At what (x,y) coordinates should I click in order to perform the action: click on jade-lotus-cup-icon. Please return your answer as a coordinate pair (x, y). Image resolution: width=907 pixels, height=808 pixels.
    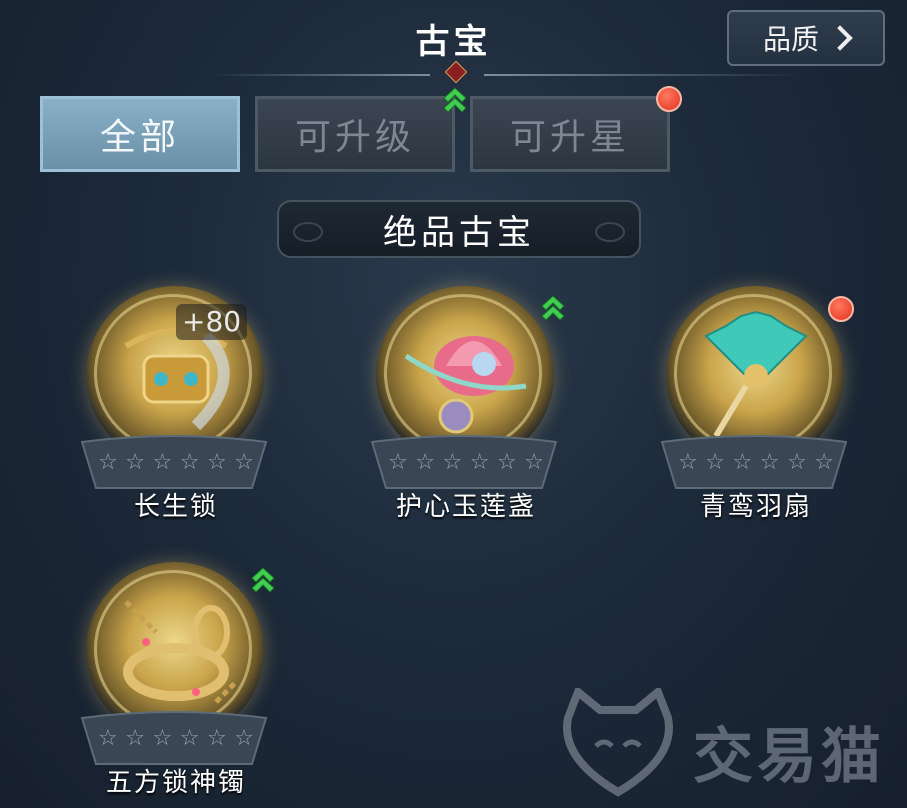
    Looking at the image, I should click on (465, 385).